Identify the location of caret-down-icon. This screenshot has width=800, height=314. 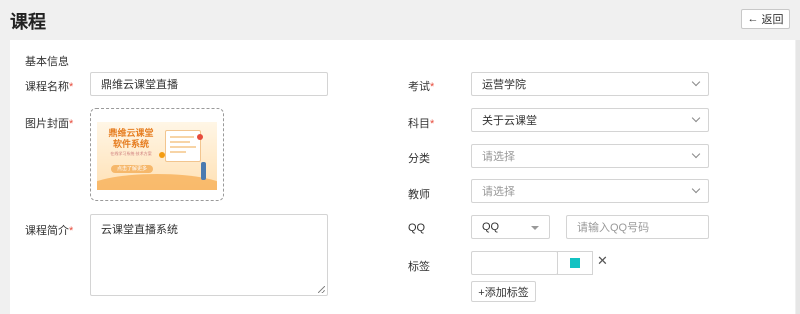
(535, 228).